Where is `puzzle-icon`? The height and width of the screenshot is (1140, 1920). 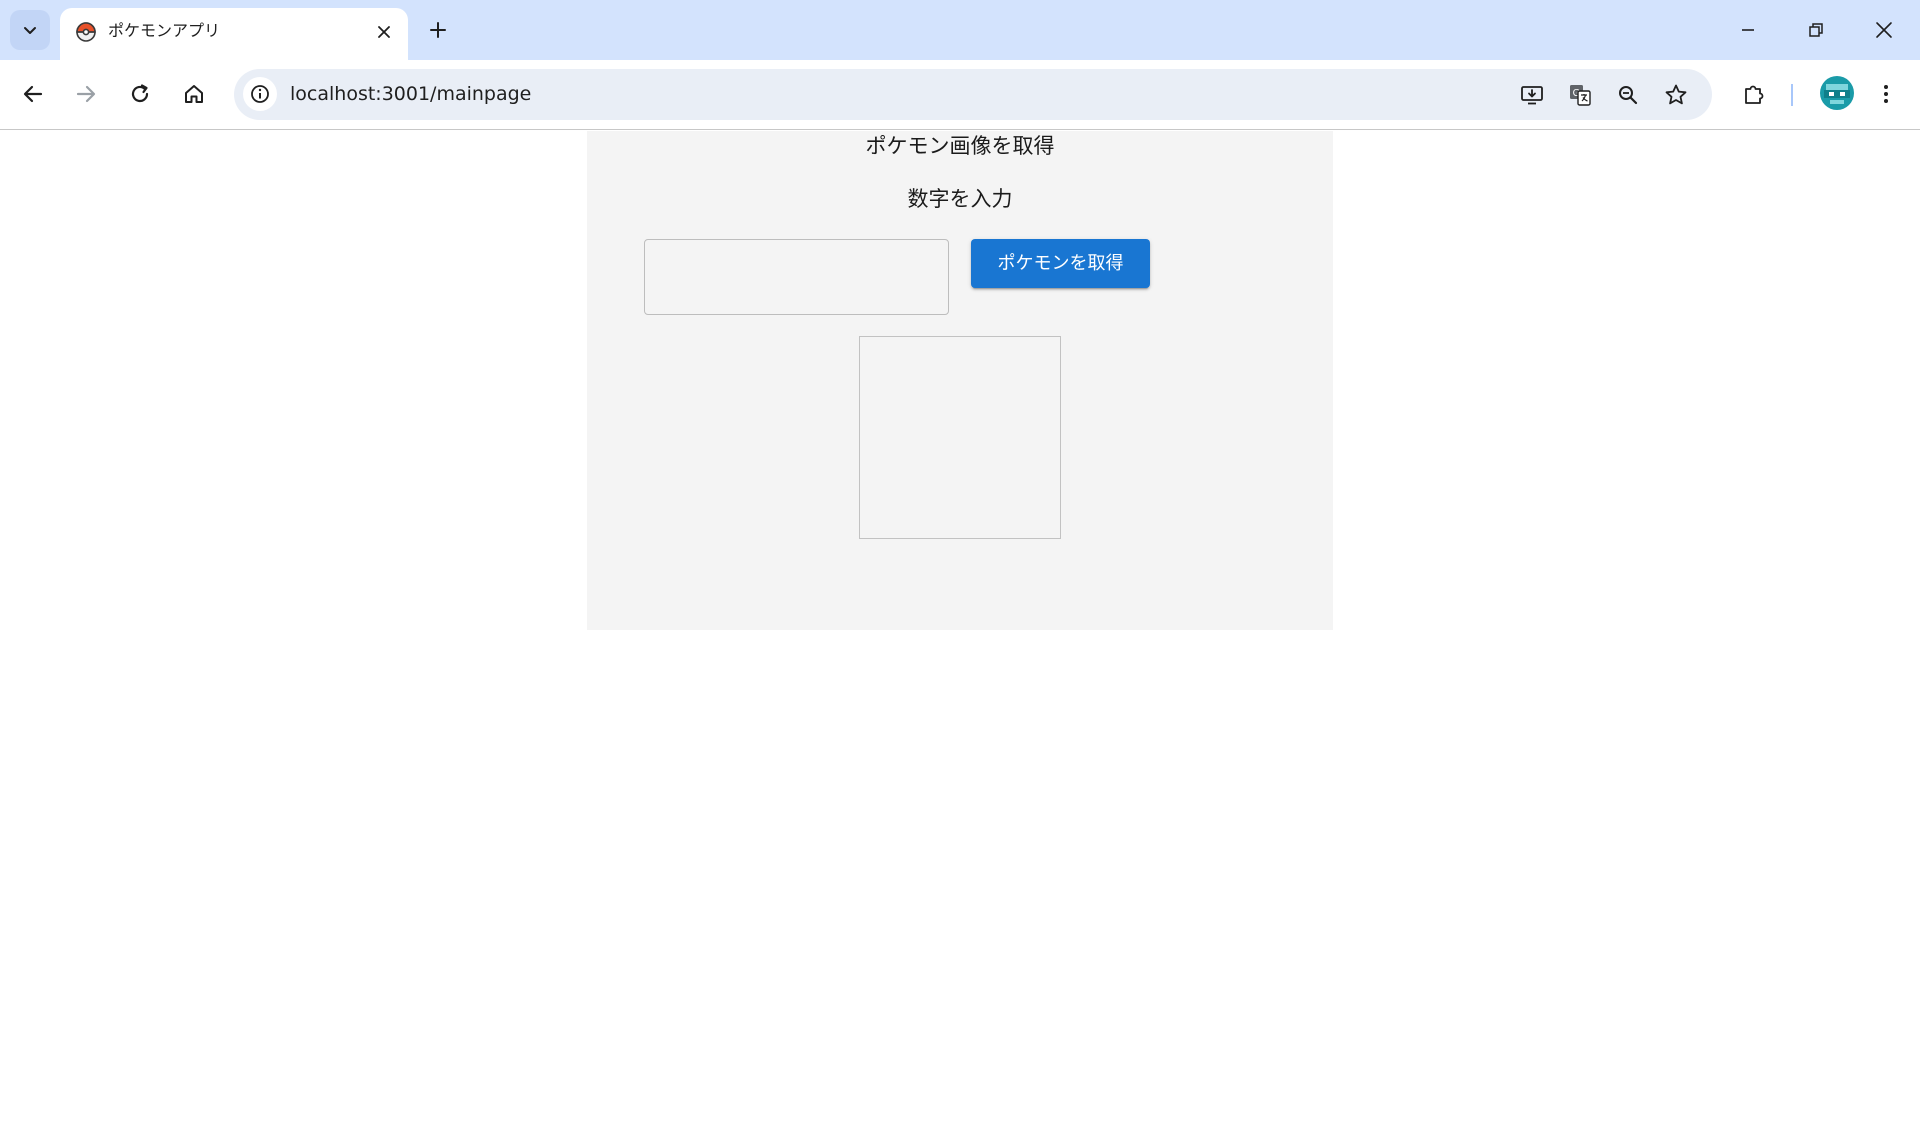
puzzle-icon is located at coordinates (1754, 94).